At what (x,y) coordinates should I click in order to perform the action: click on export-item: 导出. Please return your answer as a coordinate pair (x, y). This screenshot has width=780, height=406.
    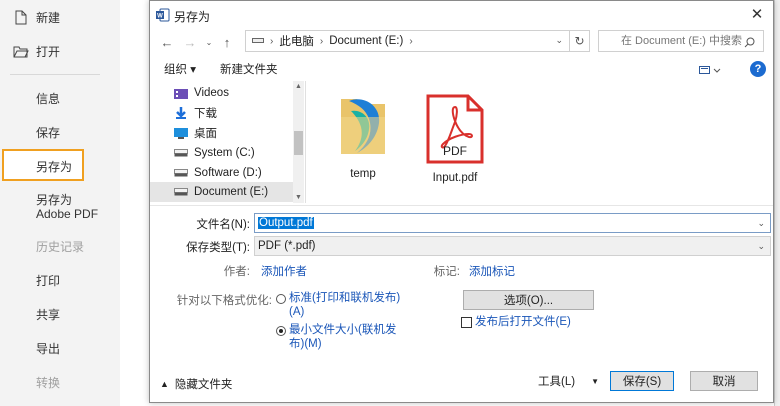
    Looking at the image, I should click on (48, 349).